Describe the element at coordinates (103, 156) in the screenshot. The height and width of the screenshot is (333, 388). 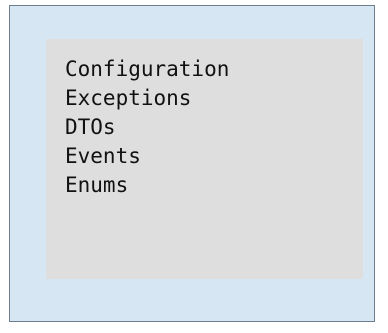
I see `package-item-events: Events` at that location.